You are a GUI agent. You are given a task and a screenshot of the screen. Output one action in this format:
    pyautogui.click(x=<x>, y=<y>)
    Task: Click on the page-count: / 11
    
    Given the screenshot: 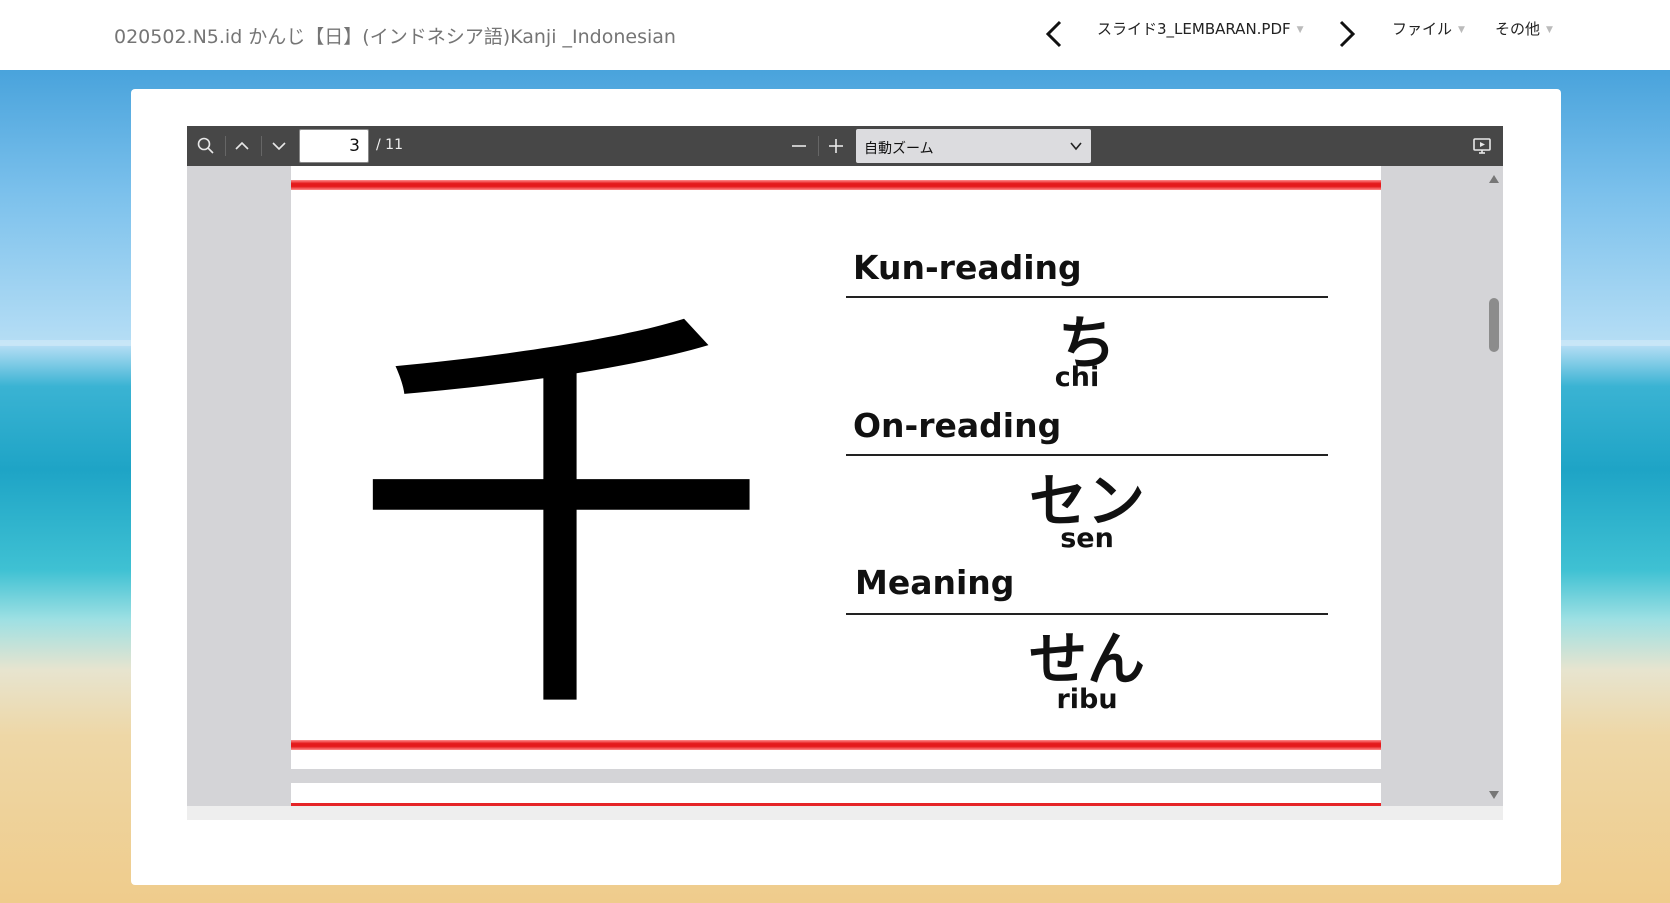 What is the action you would take?
    pyautogui.click(x=389, y=145)
    